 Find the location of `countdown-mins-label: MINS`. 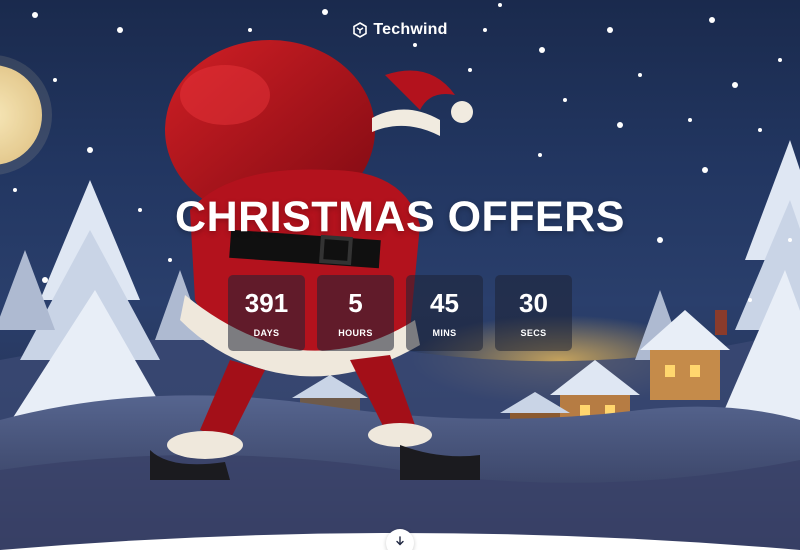

countdown-mins-label: MINS is located at coordinates (444, 333).